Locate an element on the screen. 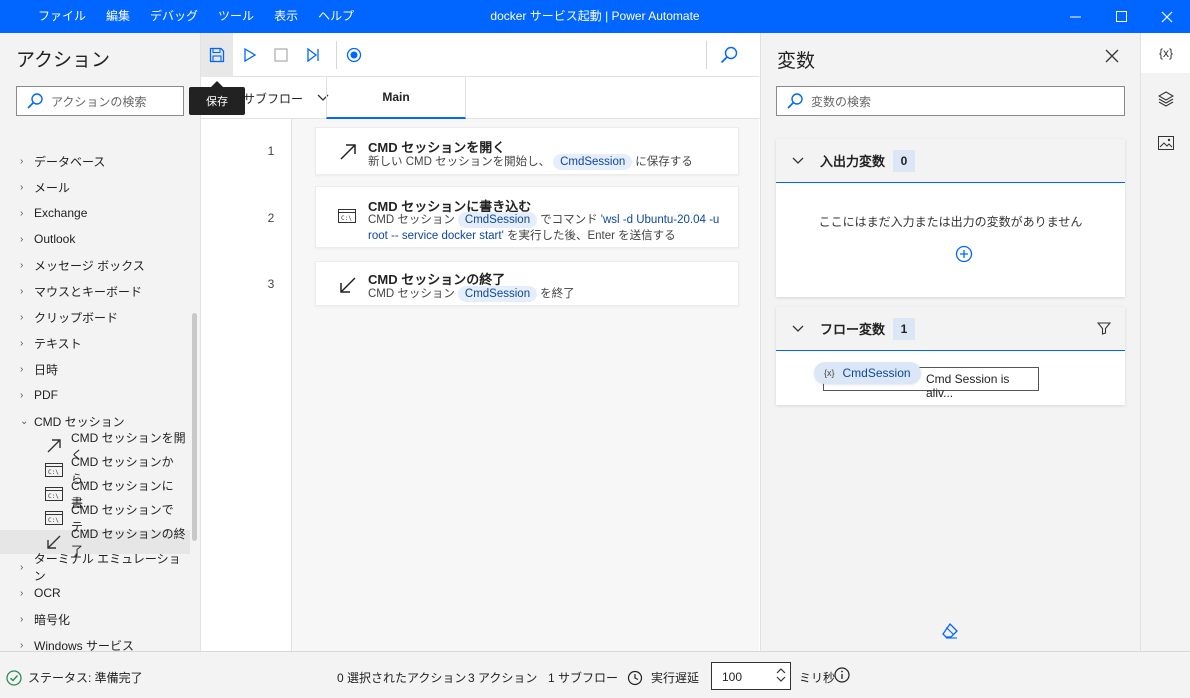 The image size is (1190, 698). status-indicator: ステータス: 準備完了 is located at coordinates (74, 677).